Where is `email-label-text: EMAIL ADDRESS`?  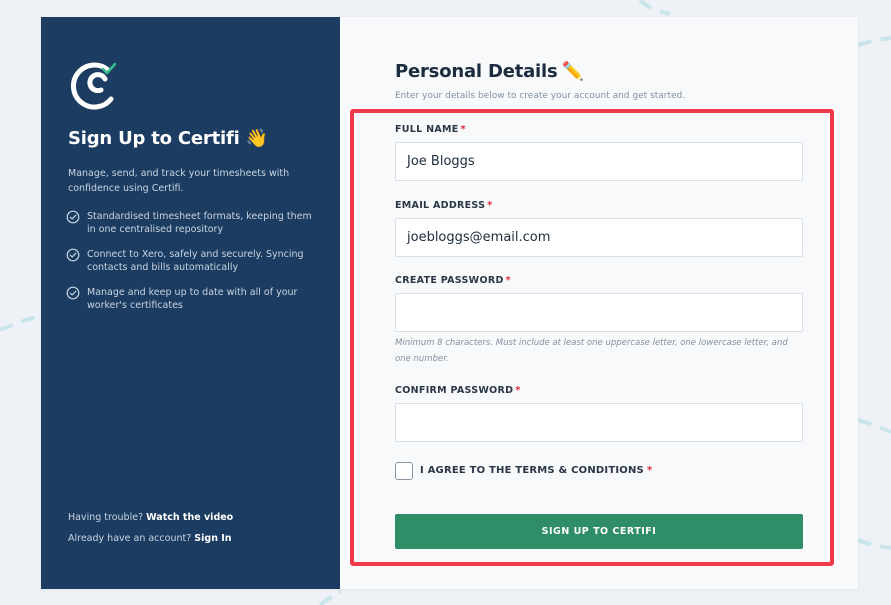 email-label-text: EMAIL ADDRESS is located at coordinates (440, 205).